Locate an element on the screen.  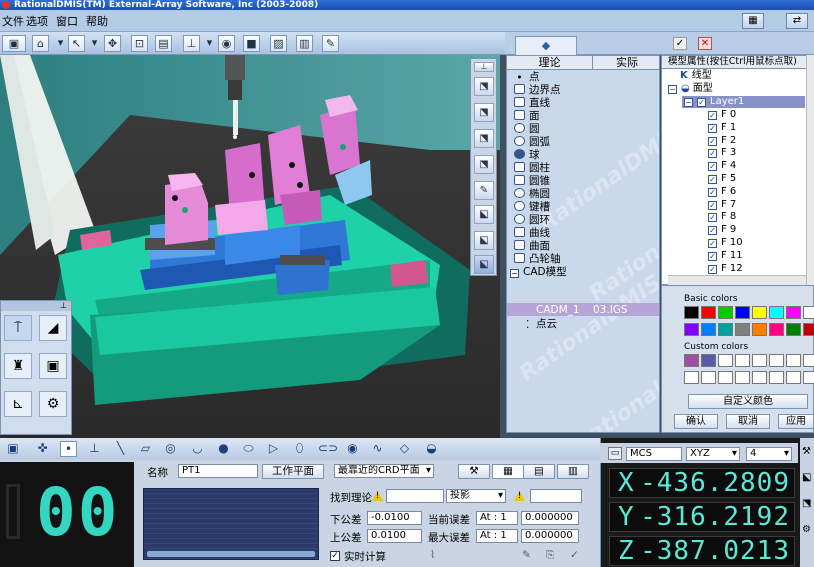
probe-mode-icon: ⬕ is located at coordinates (484, 264).